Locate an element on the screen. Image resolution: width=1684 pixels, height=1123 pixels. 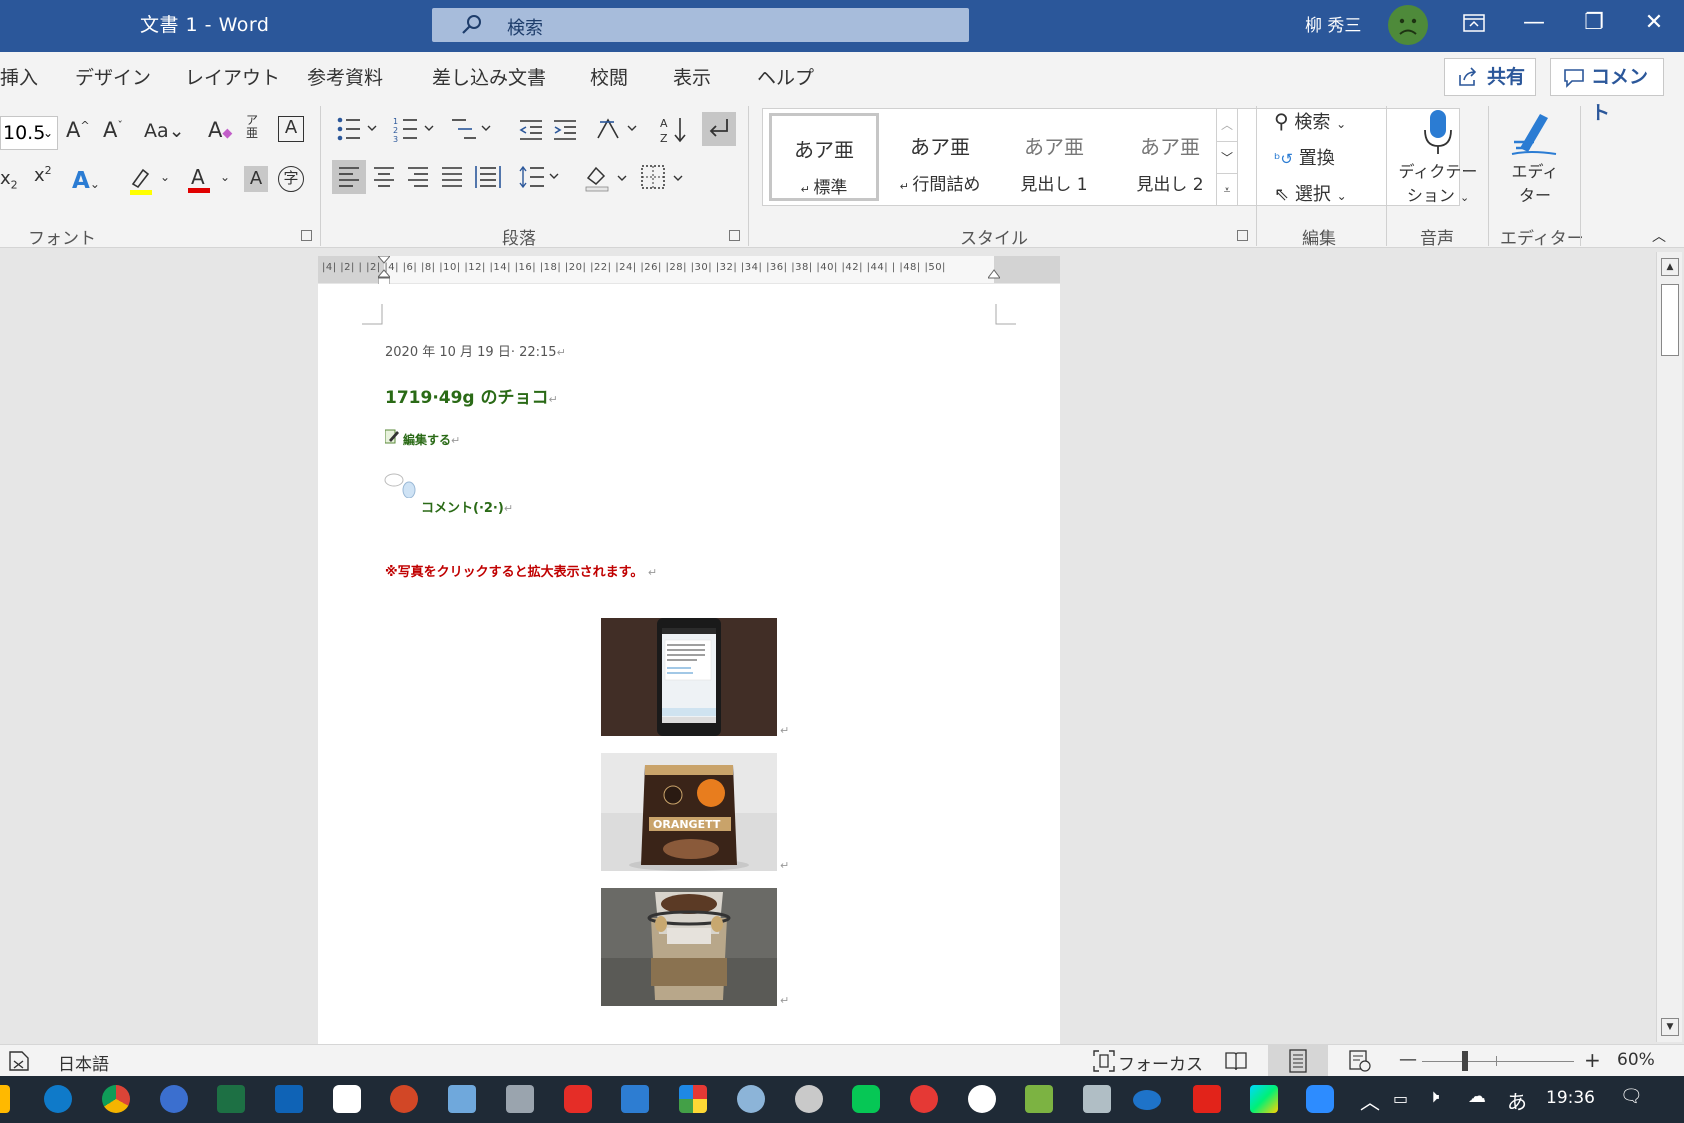
text-direction-icon is located at coordinates (618, 131).